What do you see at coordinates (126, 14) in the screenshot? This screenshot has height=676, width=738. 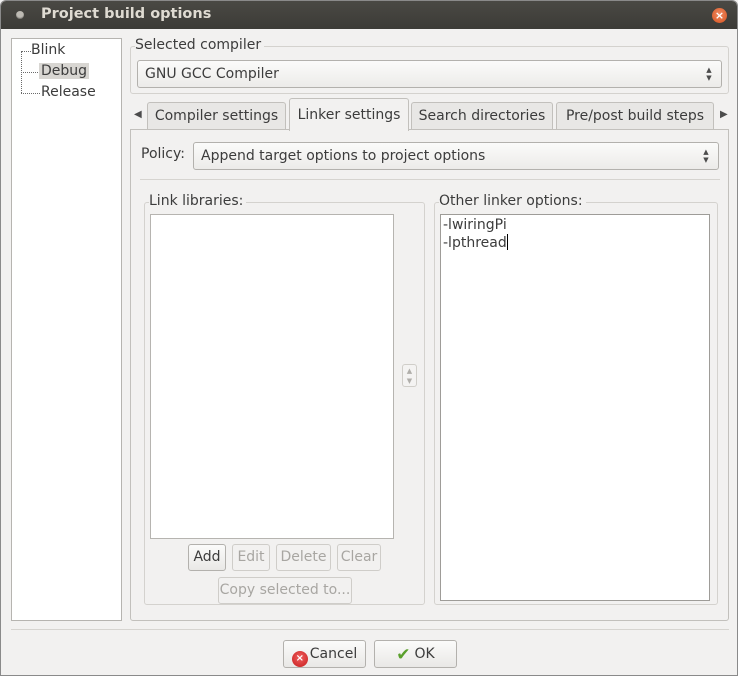 I see `window-title: Project build options` at bounding box center [126, 14].